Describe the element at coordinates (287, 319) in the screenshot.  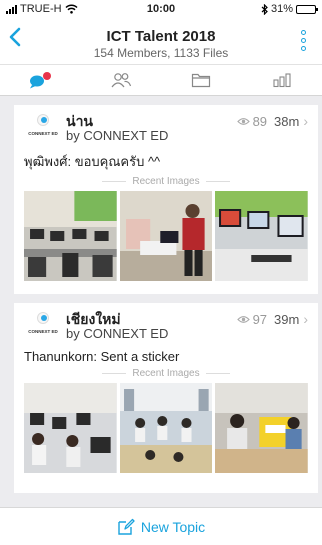
I see `topic-time: 39m` at that location.